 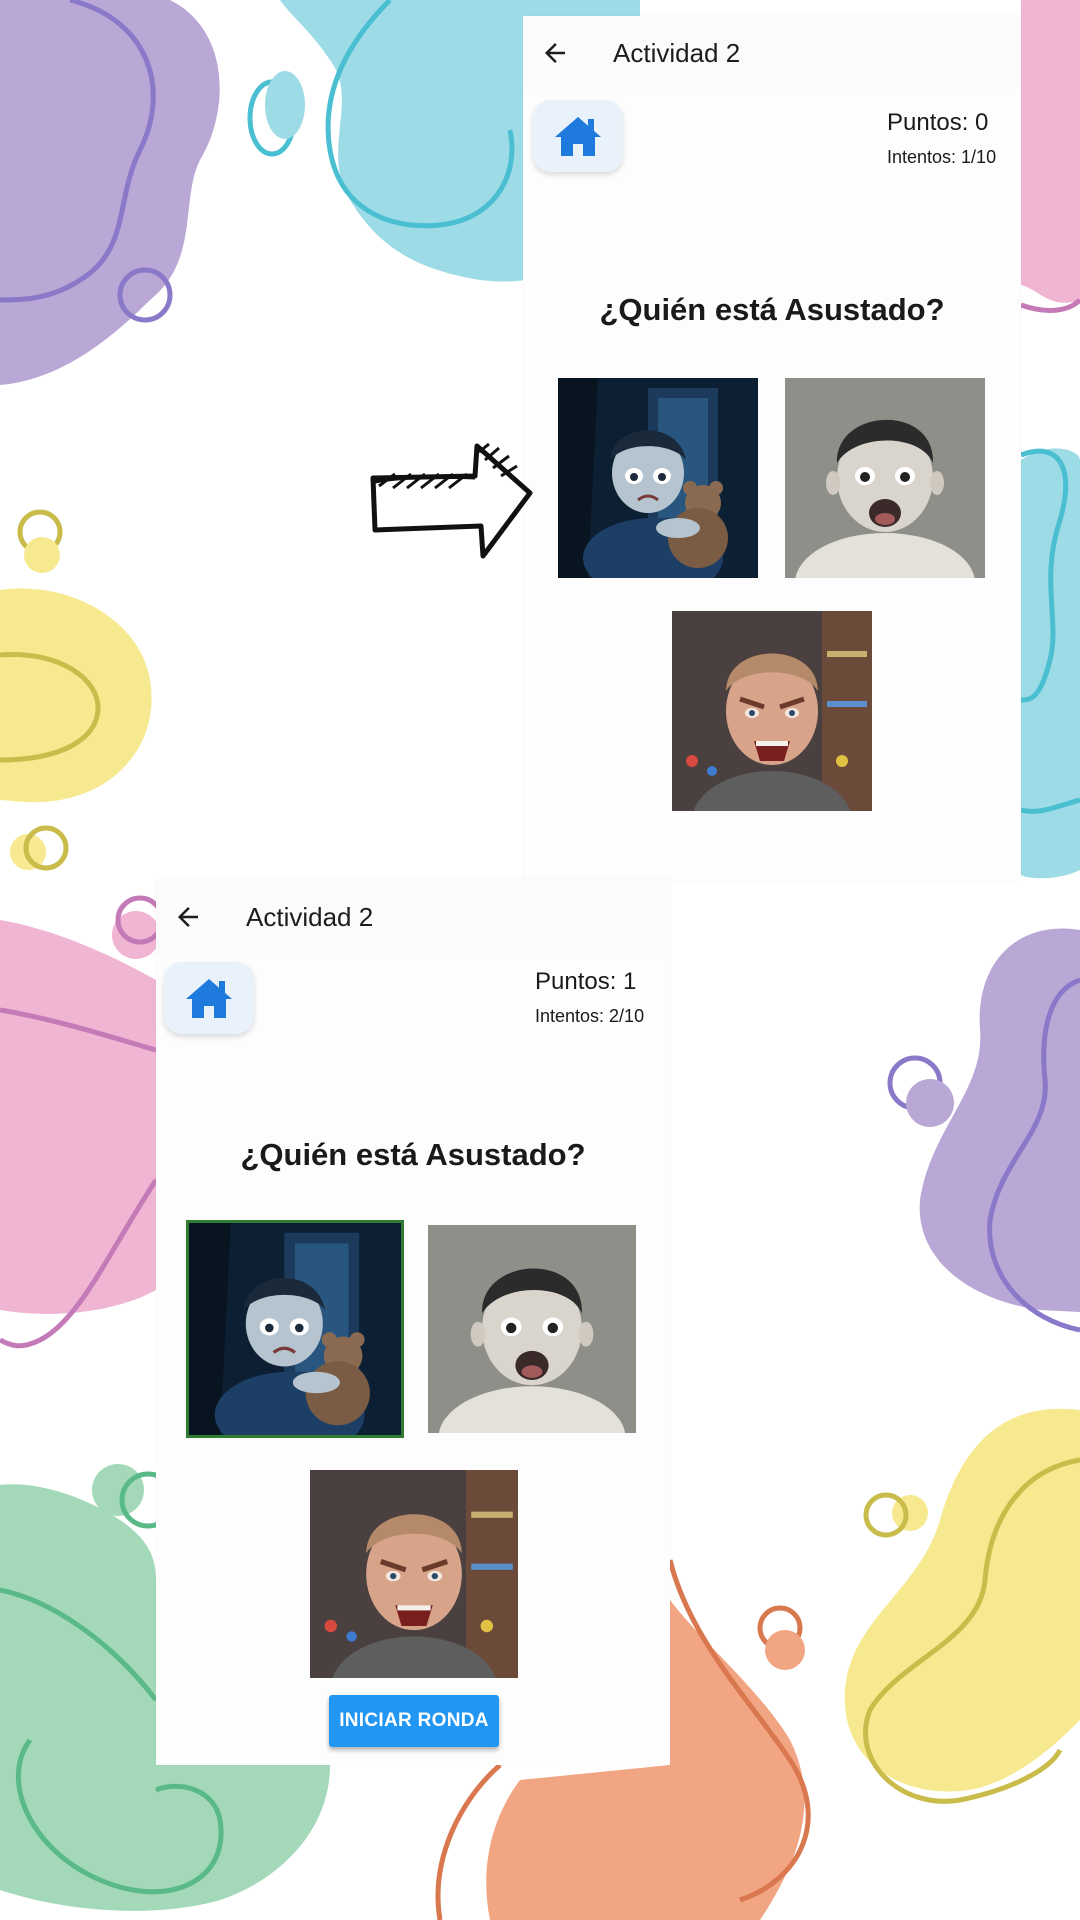 I want to click on blob-pink-left, so click(x=78, y=1117).